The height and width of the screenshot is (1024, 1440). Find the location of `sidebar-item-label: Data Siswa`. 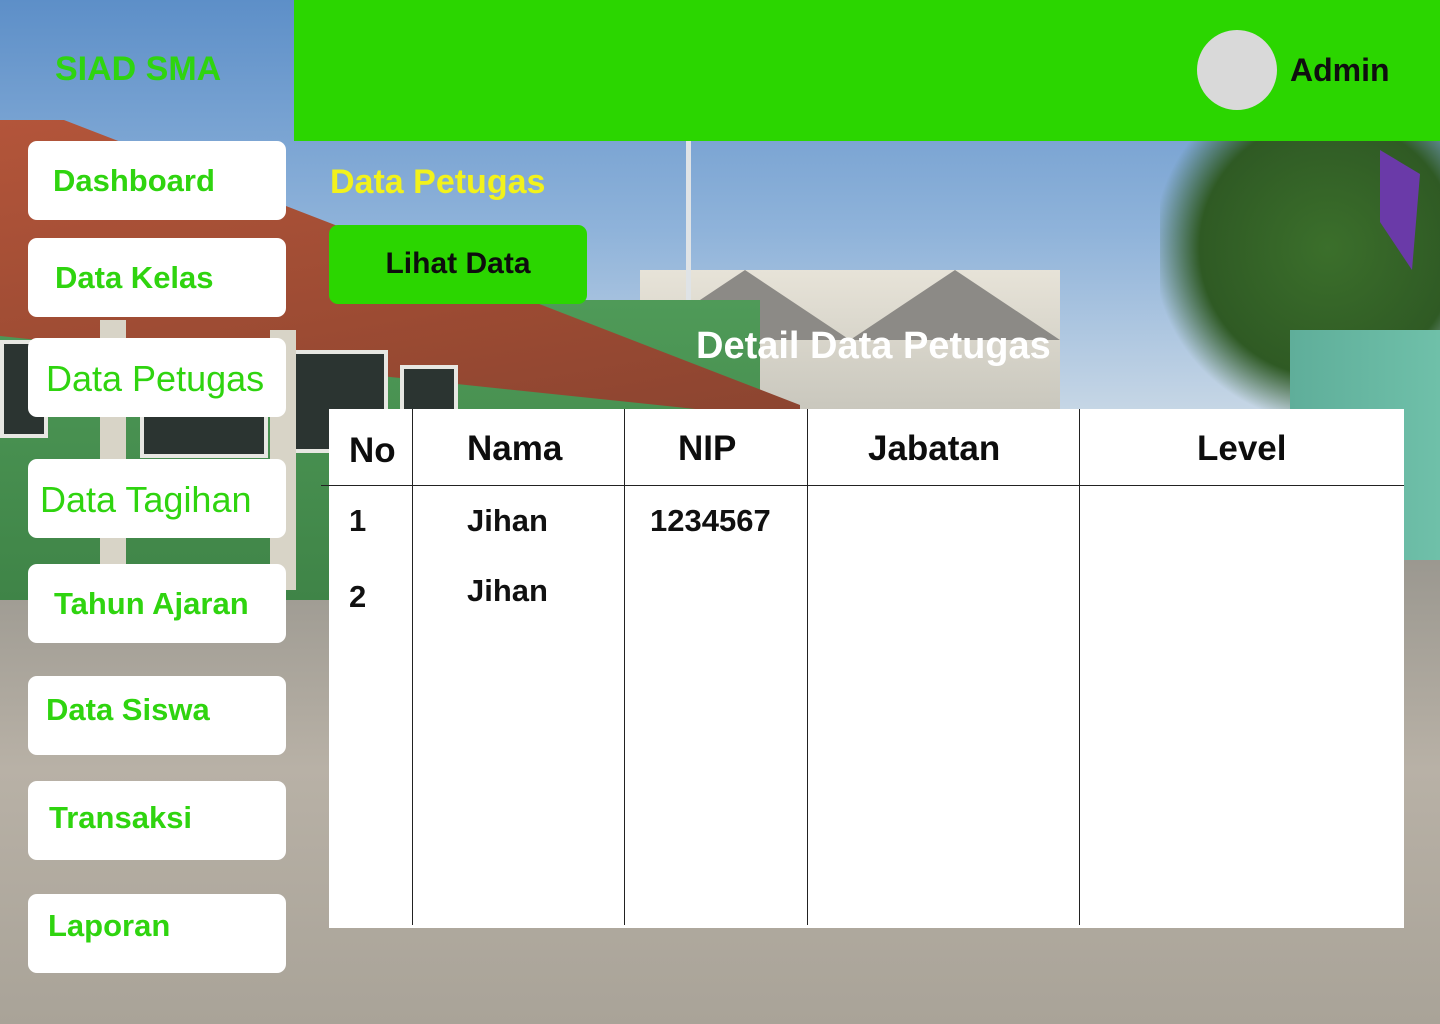

sidebar-item-label: Data Siswa is located at coordinates (128, 709).